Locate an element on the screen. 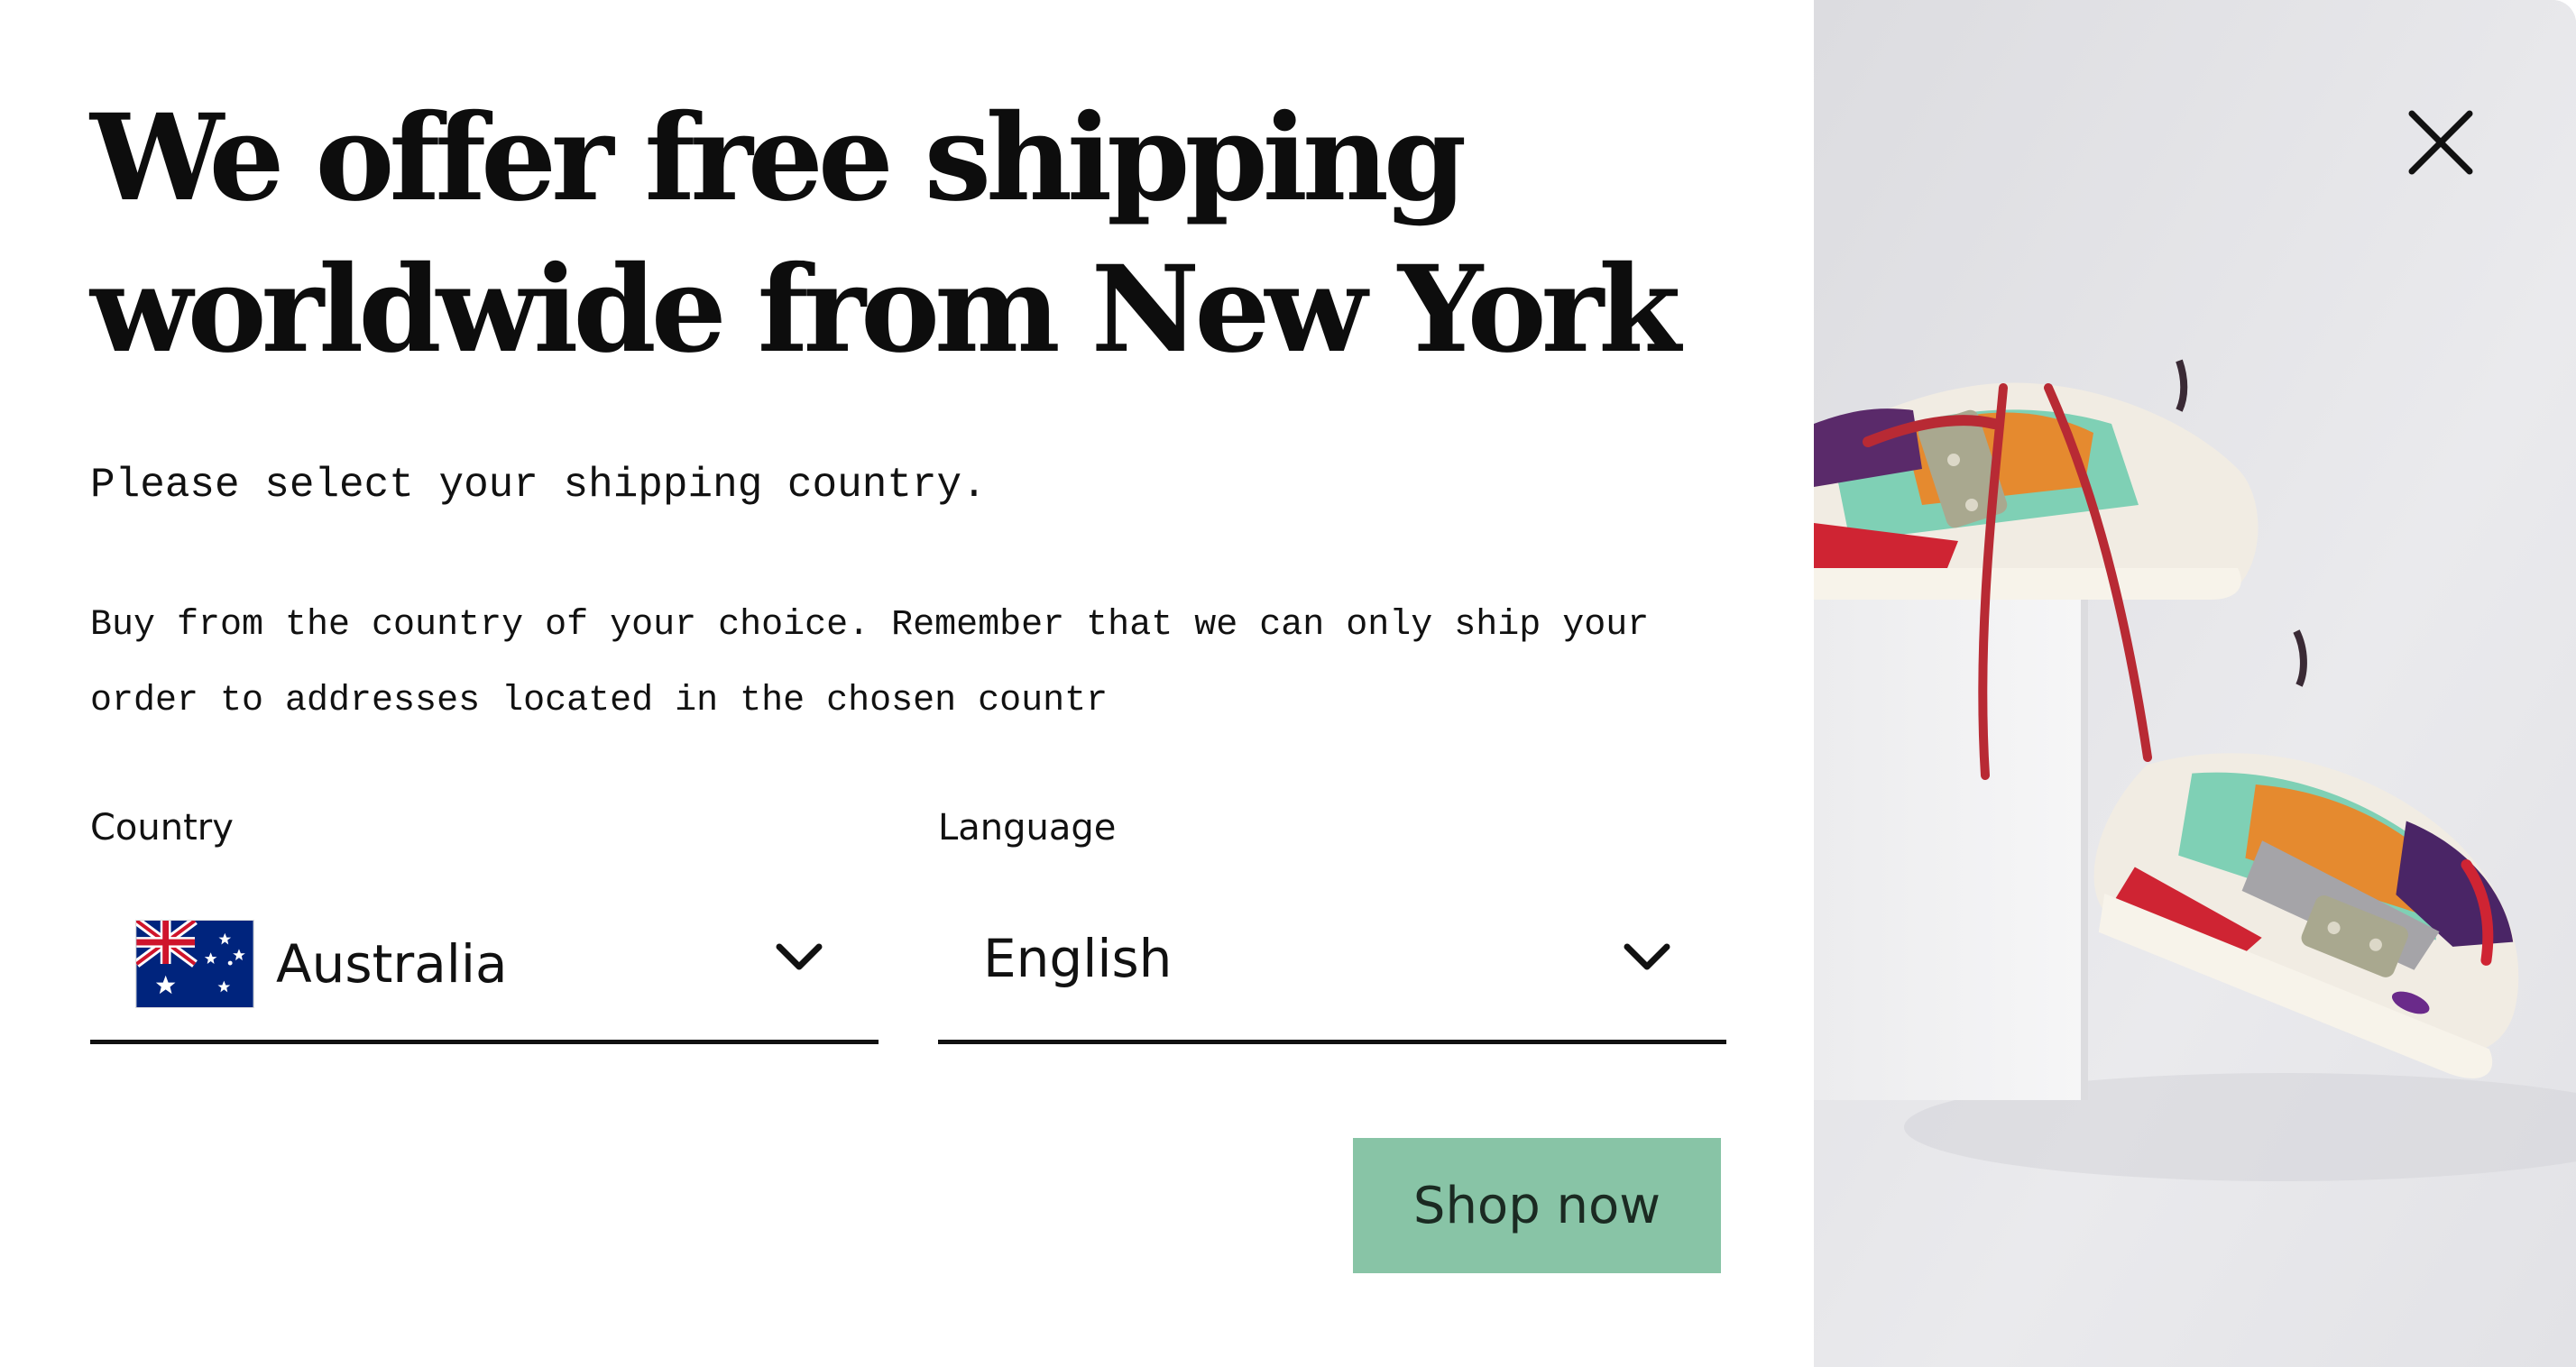  australia-flag-icon is located at coordinates (194, 964).